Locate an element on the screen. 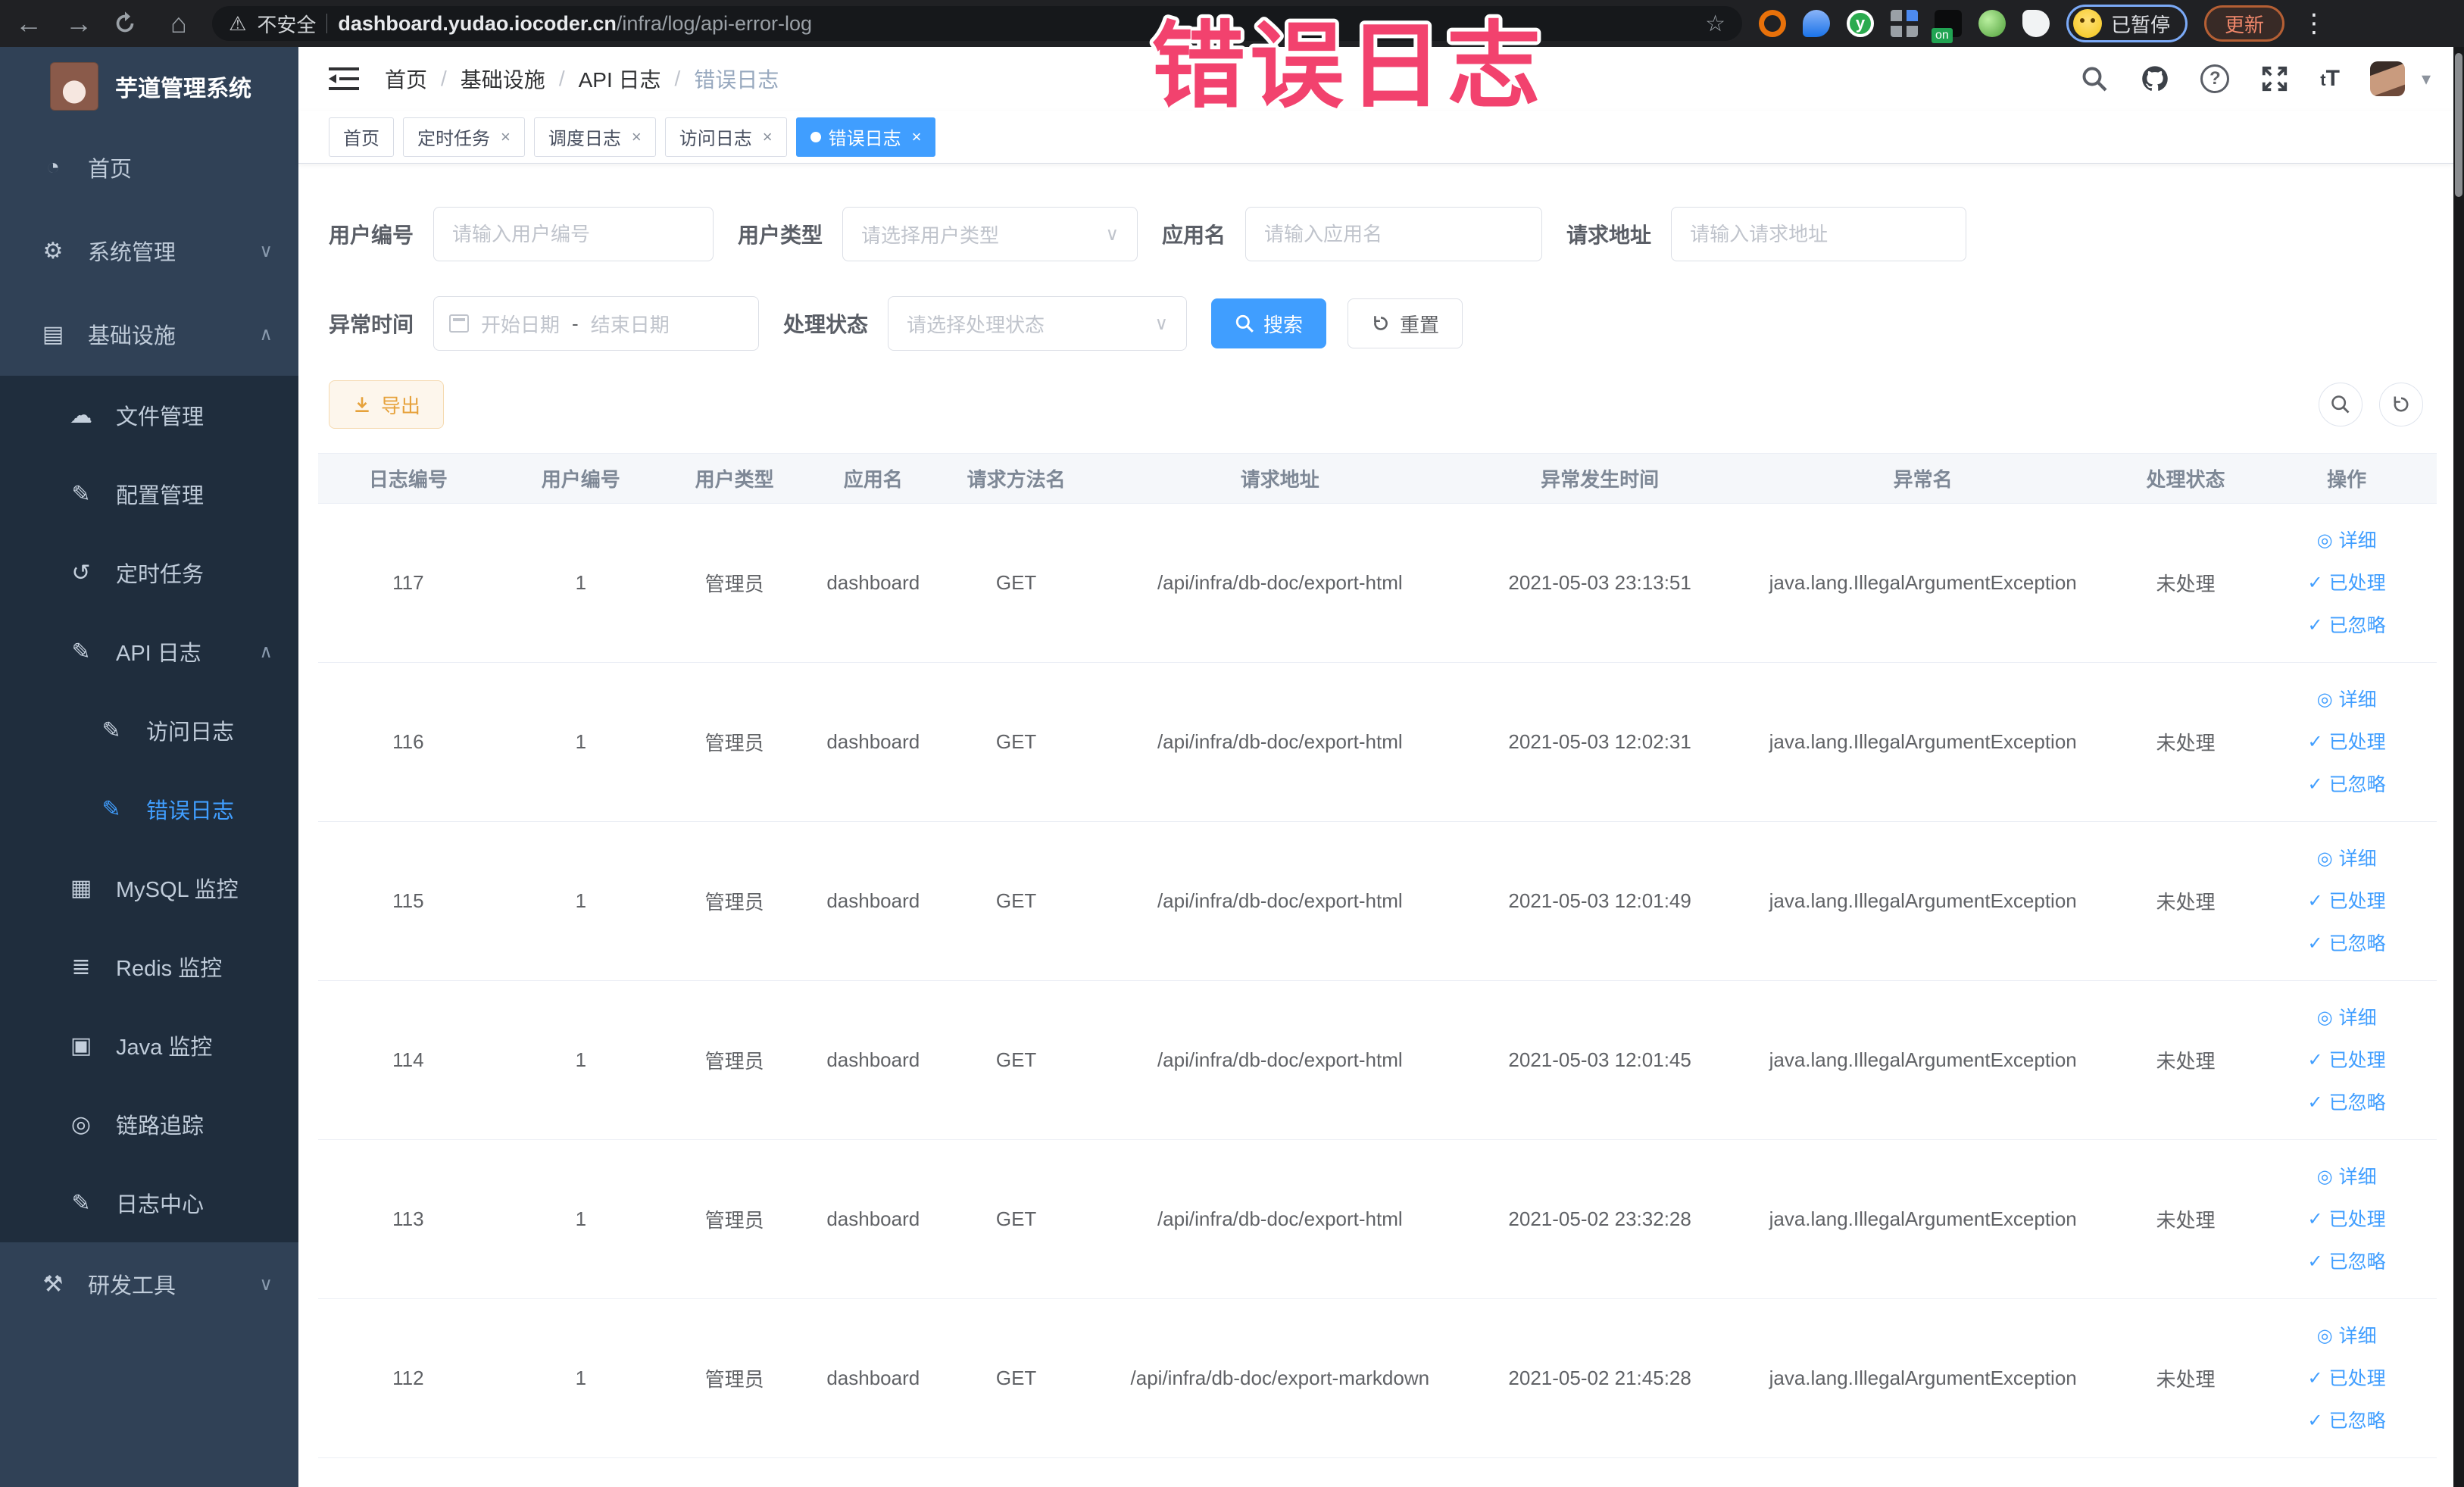  chevron-up-icon: ∧ is located at coordinates (266, 651).